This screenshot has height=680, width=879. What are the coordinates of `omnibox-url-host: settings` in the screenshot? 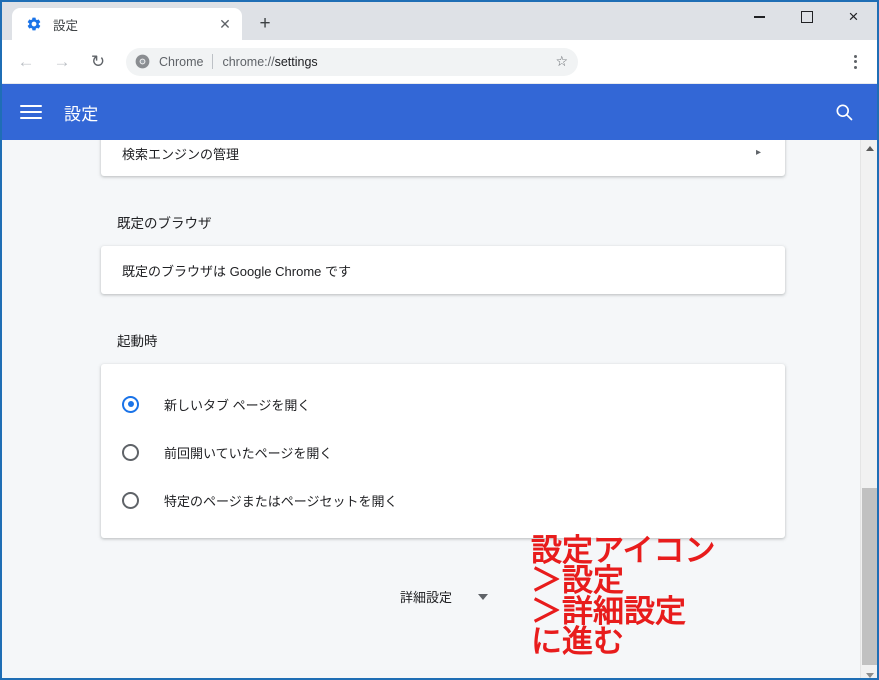 It's located at (296, 61).